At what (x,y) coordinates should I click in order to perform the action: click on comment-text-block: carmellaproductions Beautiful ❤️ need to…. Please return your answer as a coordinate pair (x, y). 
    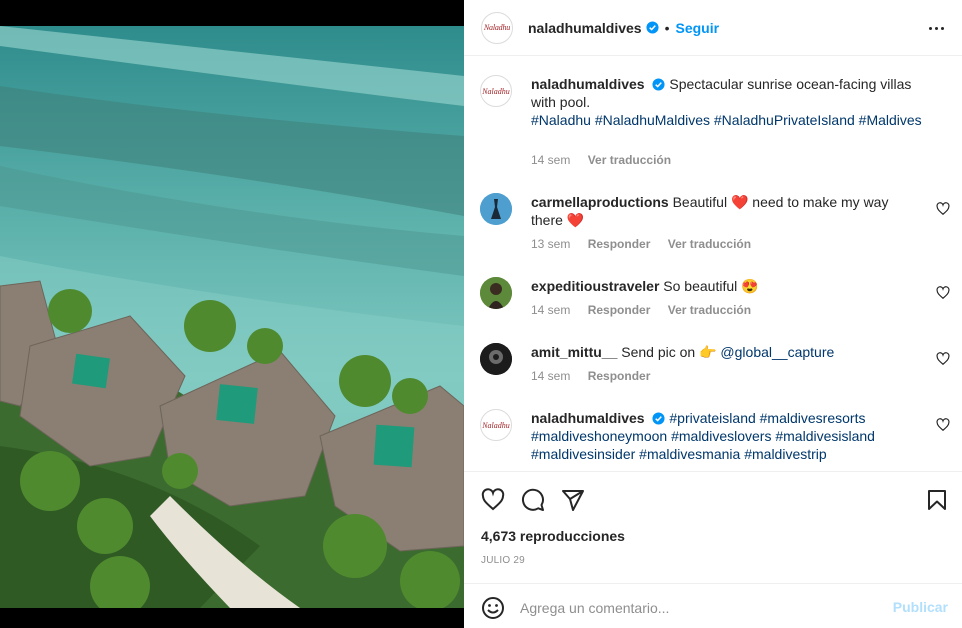
    Looking at the image, I should click on (721, 211).